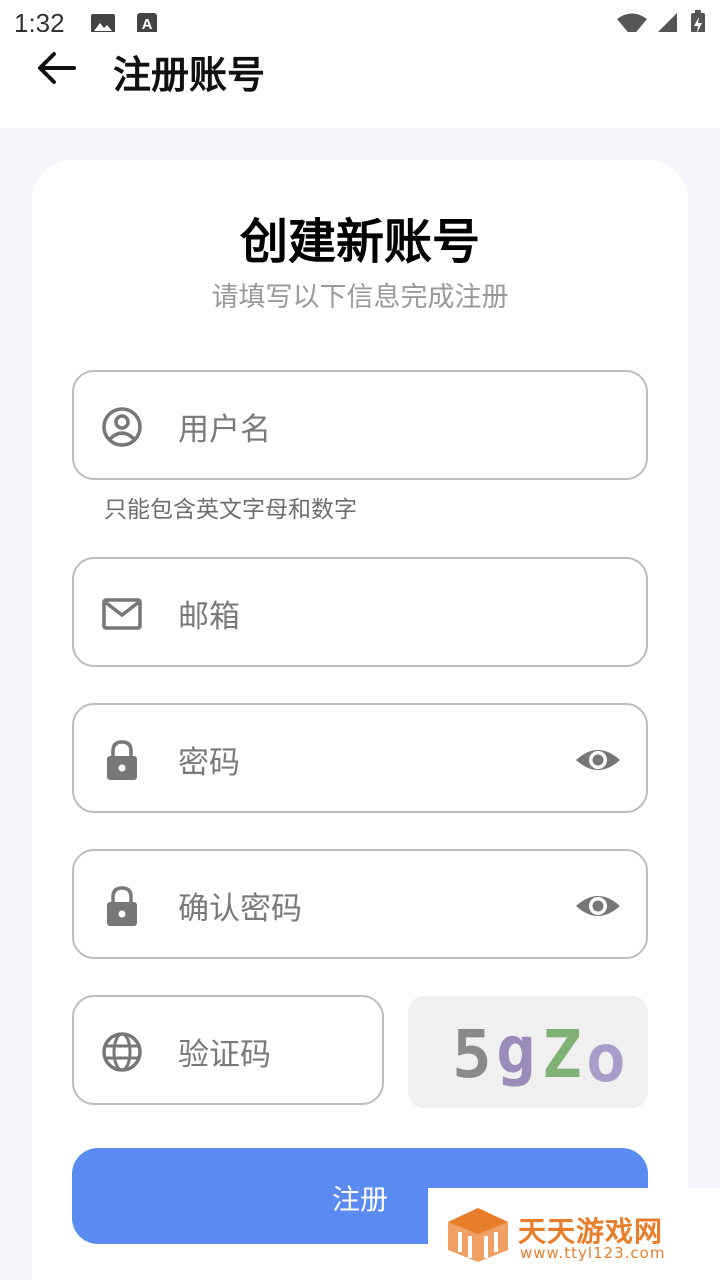 The width and height of the screenshot is (720, 1280). I want to click on card-title: 创建新账号, so click(359, 242).